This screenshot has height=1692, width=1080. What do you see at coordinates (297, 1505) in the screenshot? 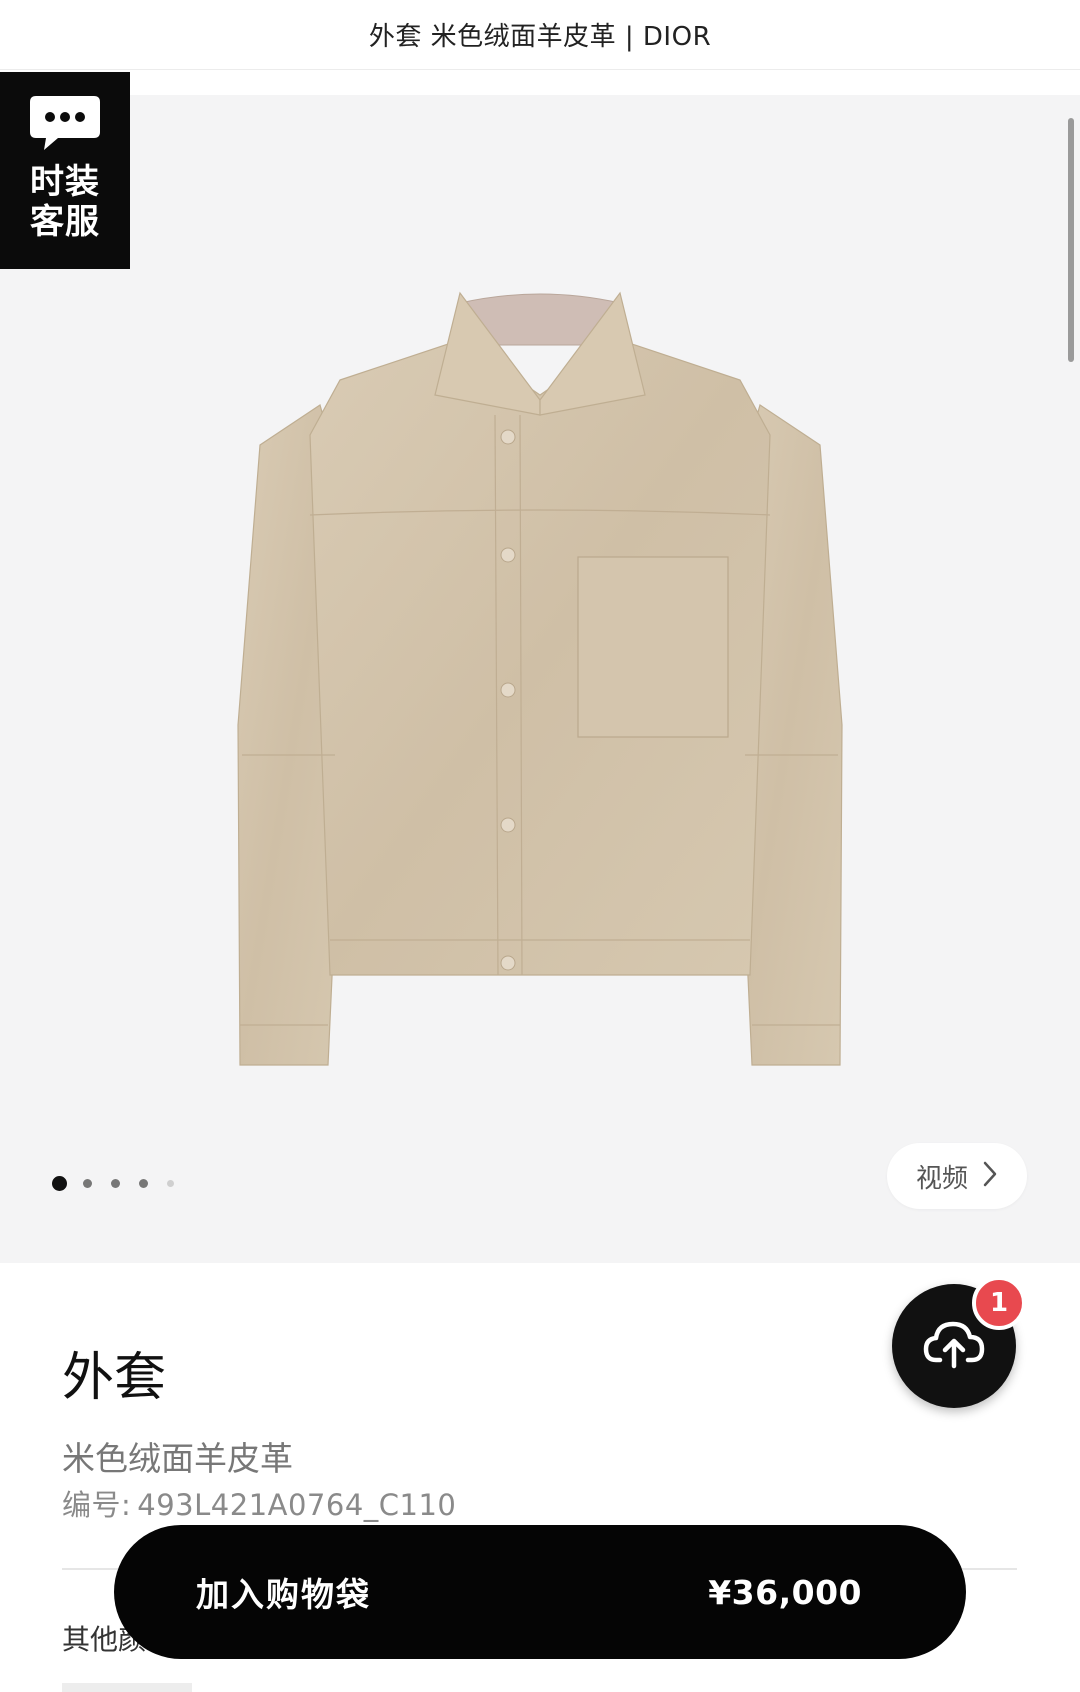
I see `product-code-value: 493L421A0764_C110` at bounding box center [297, 1505].